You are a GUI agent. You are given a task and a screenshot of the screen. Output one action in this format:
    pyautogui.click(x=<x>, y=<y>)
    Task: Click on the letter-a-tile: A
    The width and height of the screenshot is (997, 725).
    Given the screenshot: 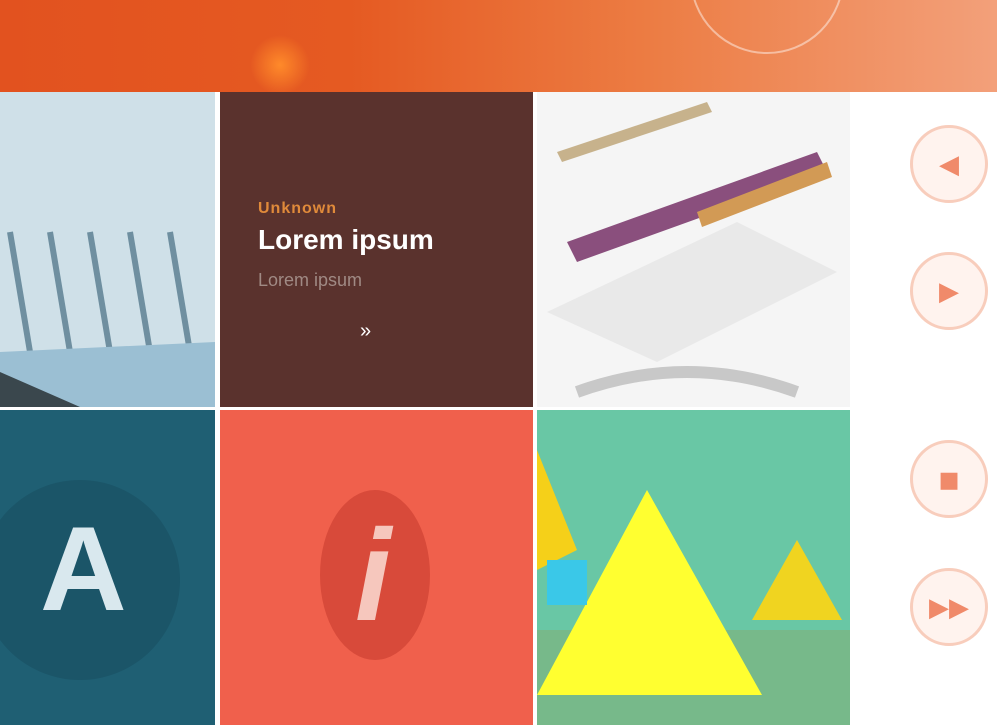 What is the action you would take?
    pyautogui.click(x=107, y=567)
    